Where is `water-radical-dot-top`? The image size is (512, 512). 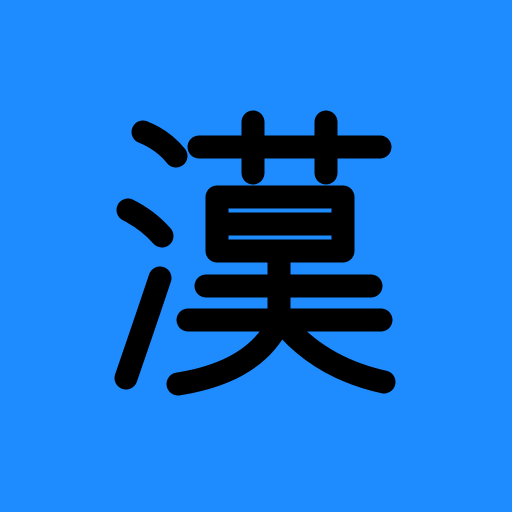 water-radical-dot-top is located at coordinates (159, 144).